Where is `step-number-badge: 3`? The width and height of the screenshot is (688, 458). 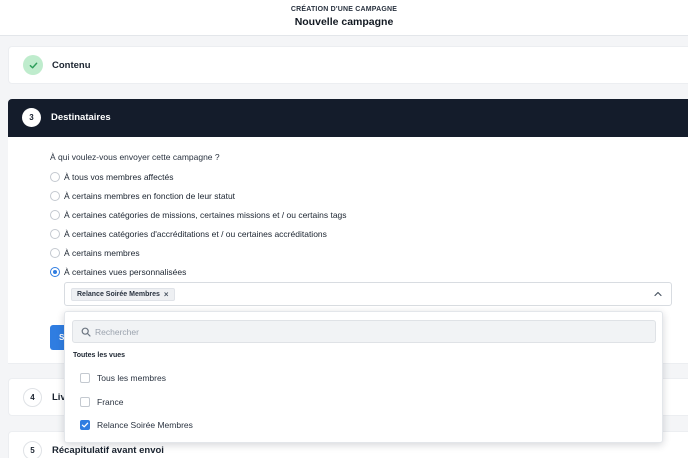 step-number-badge: 3 is located at coordinates (31, 117).